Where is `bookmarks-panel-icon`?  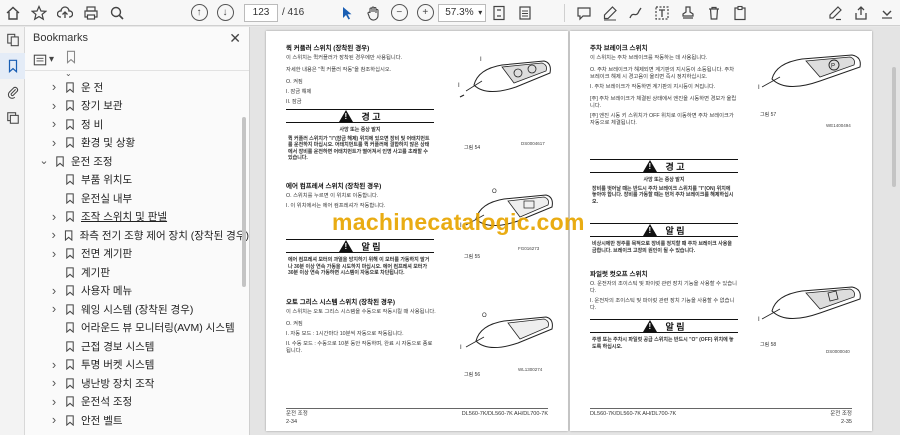
bookmarks-panel-icon is located at coordinates (12, 66).